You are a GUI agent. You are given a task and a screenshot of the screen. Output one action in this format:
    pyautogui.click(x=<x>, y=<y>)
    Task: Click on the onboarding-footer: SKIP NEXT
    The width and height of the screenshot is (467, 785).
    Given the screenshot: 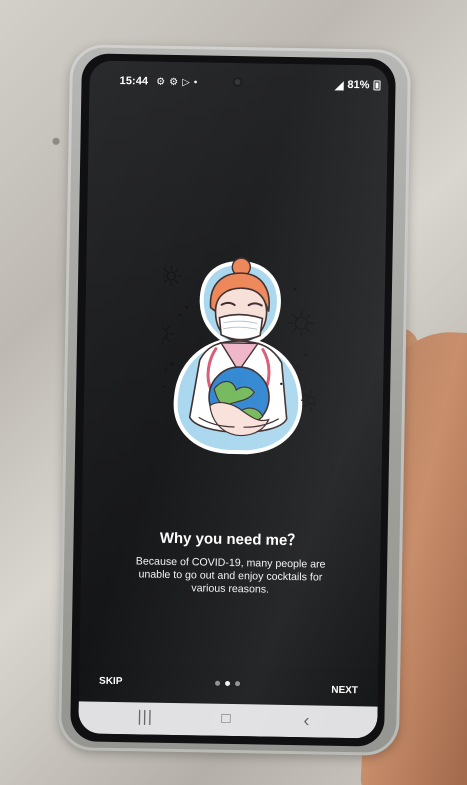 What is the action you would take?
    pyautogui.click(x=228, y=685)
    